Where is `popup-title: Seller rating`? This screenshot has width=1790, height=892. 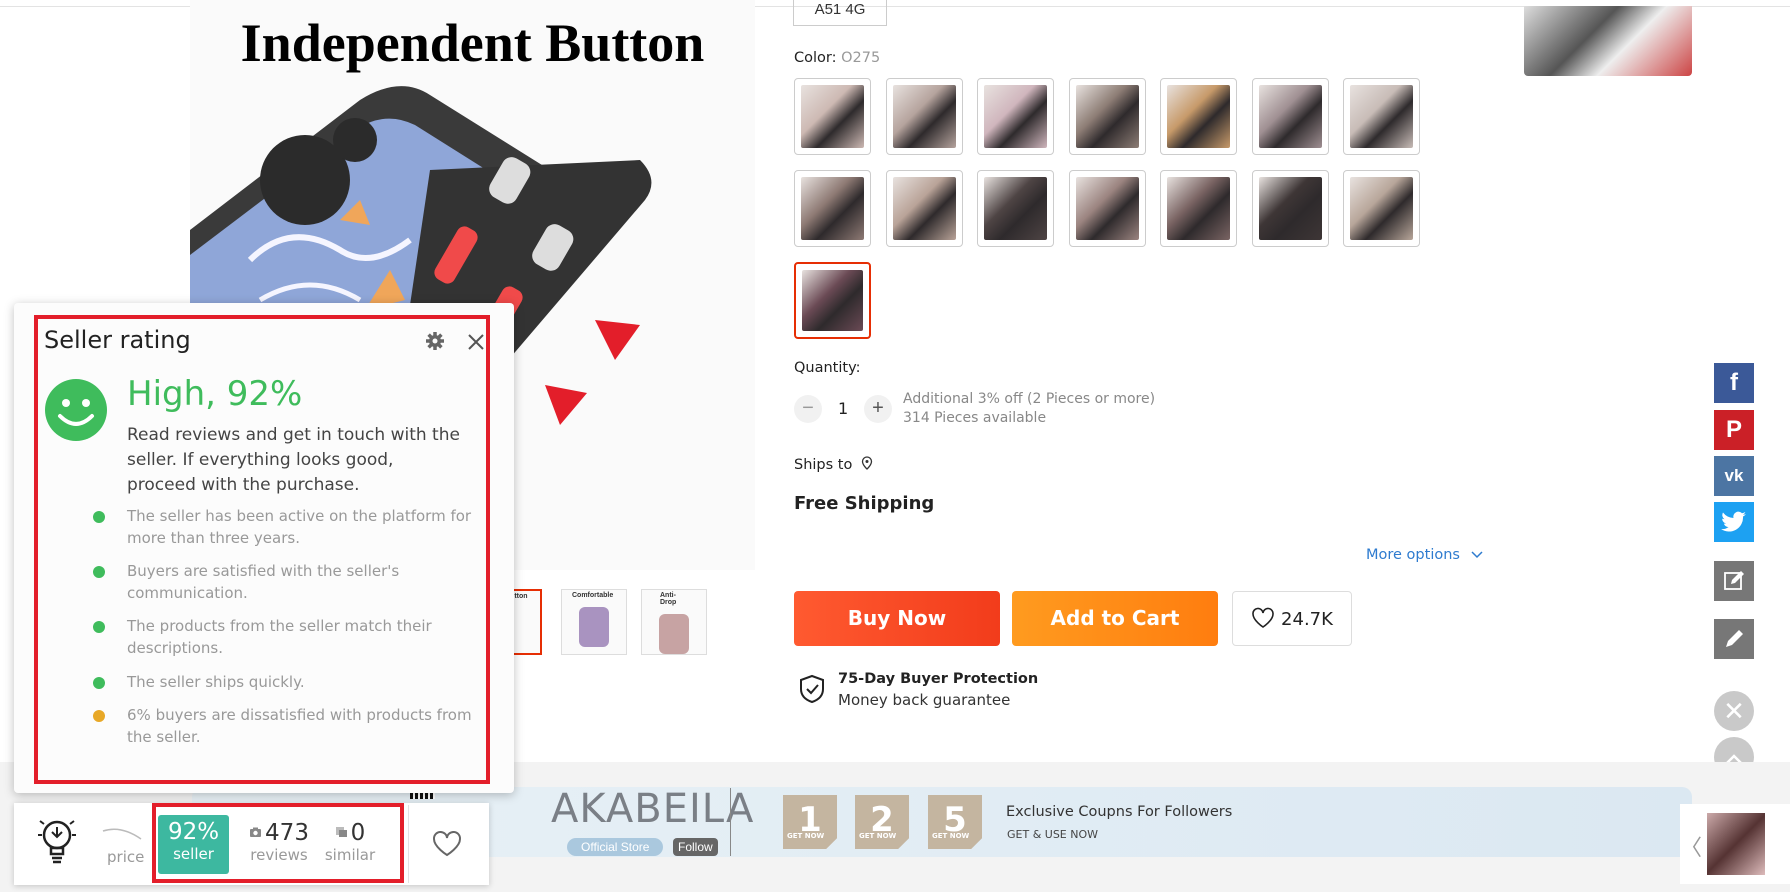 popup-title: Seller rating is located at coordinates (117, 340).